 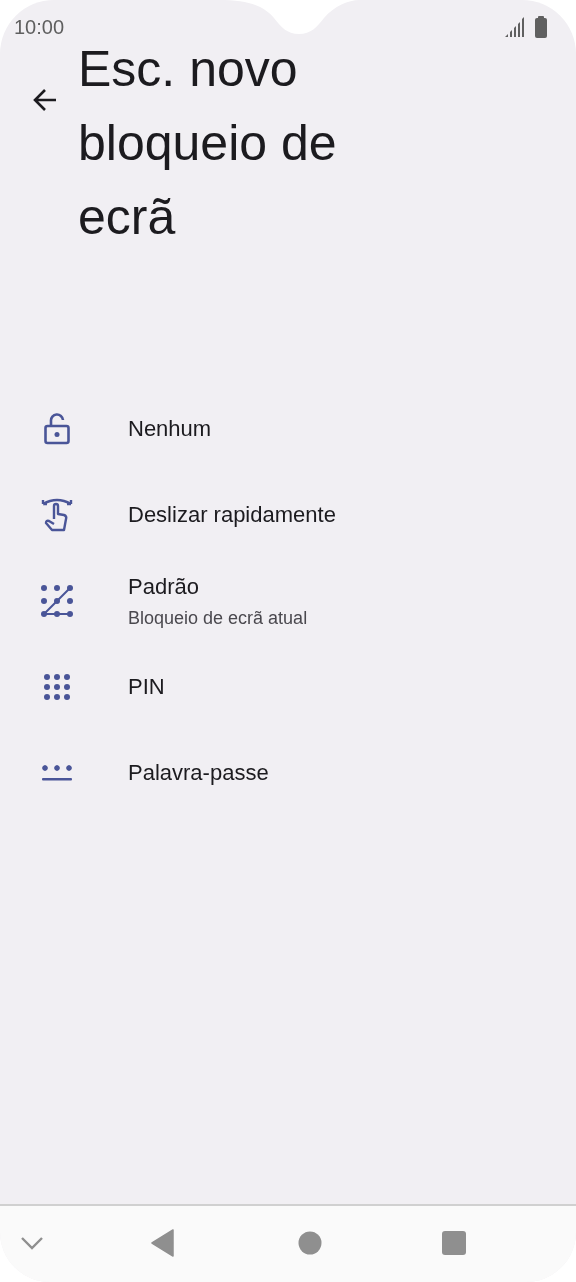 What do you see at coordinates (515, 27) in the screenshot?
I see `signal-icon` at bounding box center [515, 27].